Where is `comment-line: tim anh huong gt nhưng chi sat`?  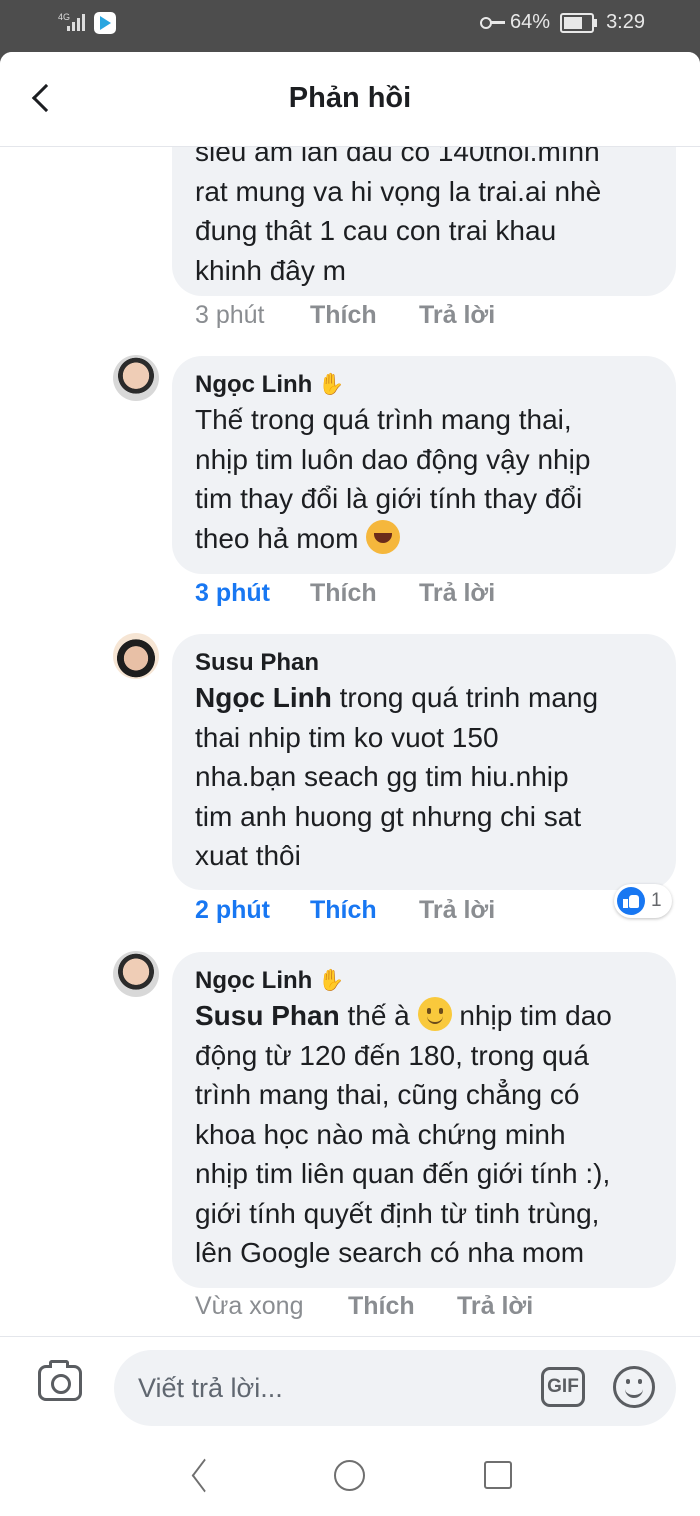 comment-line: tim anh huong gt nhưng chi sat is located at coordinates (388, 816).